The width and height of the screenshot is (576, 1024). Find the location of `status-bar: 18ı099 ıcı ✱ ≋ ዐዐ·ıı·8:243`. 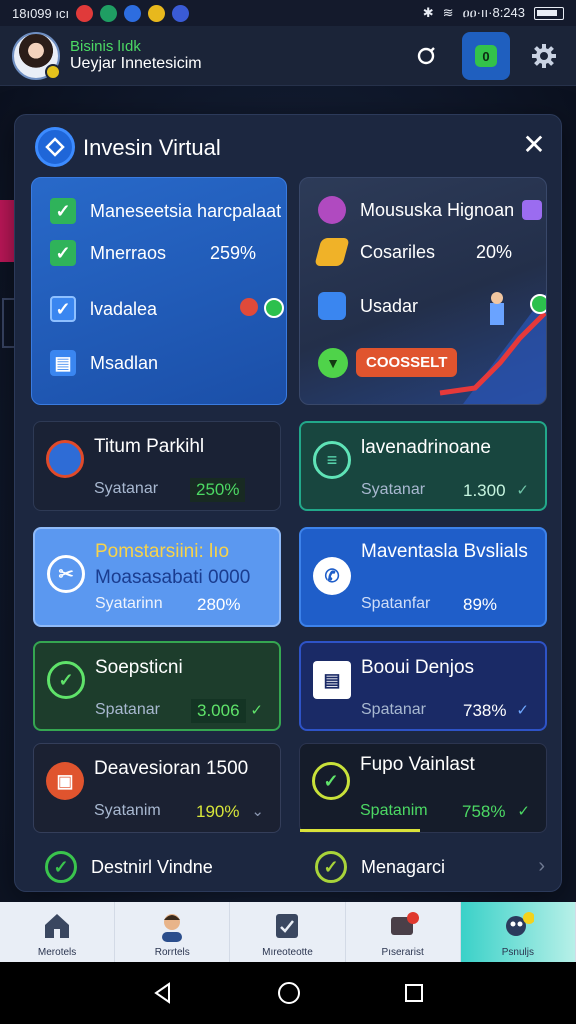

status-bar: 18ı099 ıcı ✱ ≋ ዐዐ·ıı·8:243 is located at coordinates (288, 13).